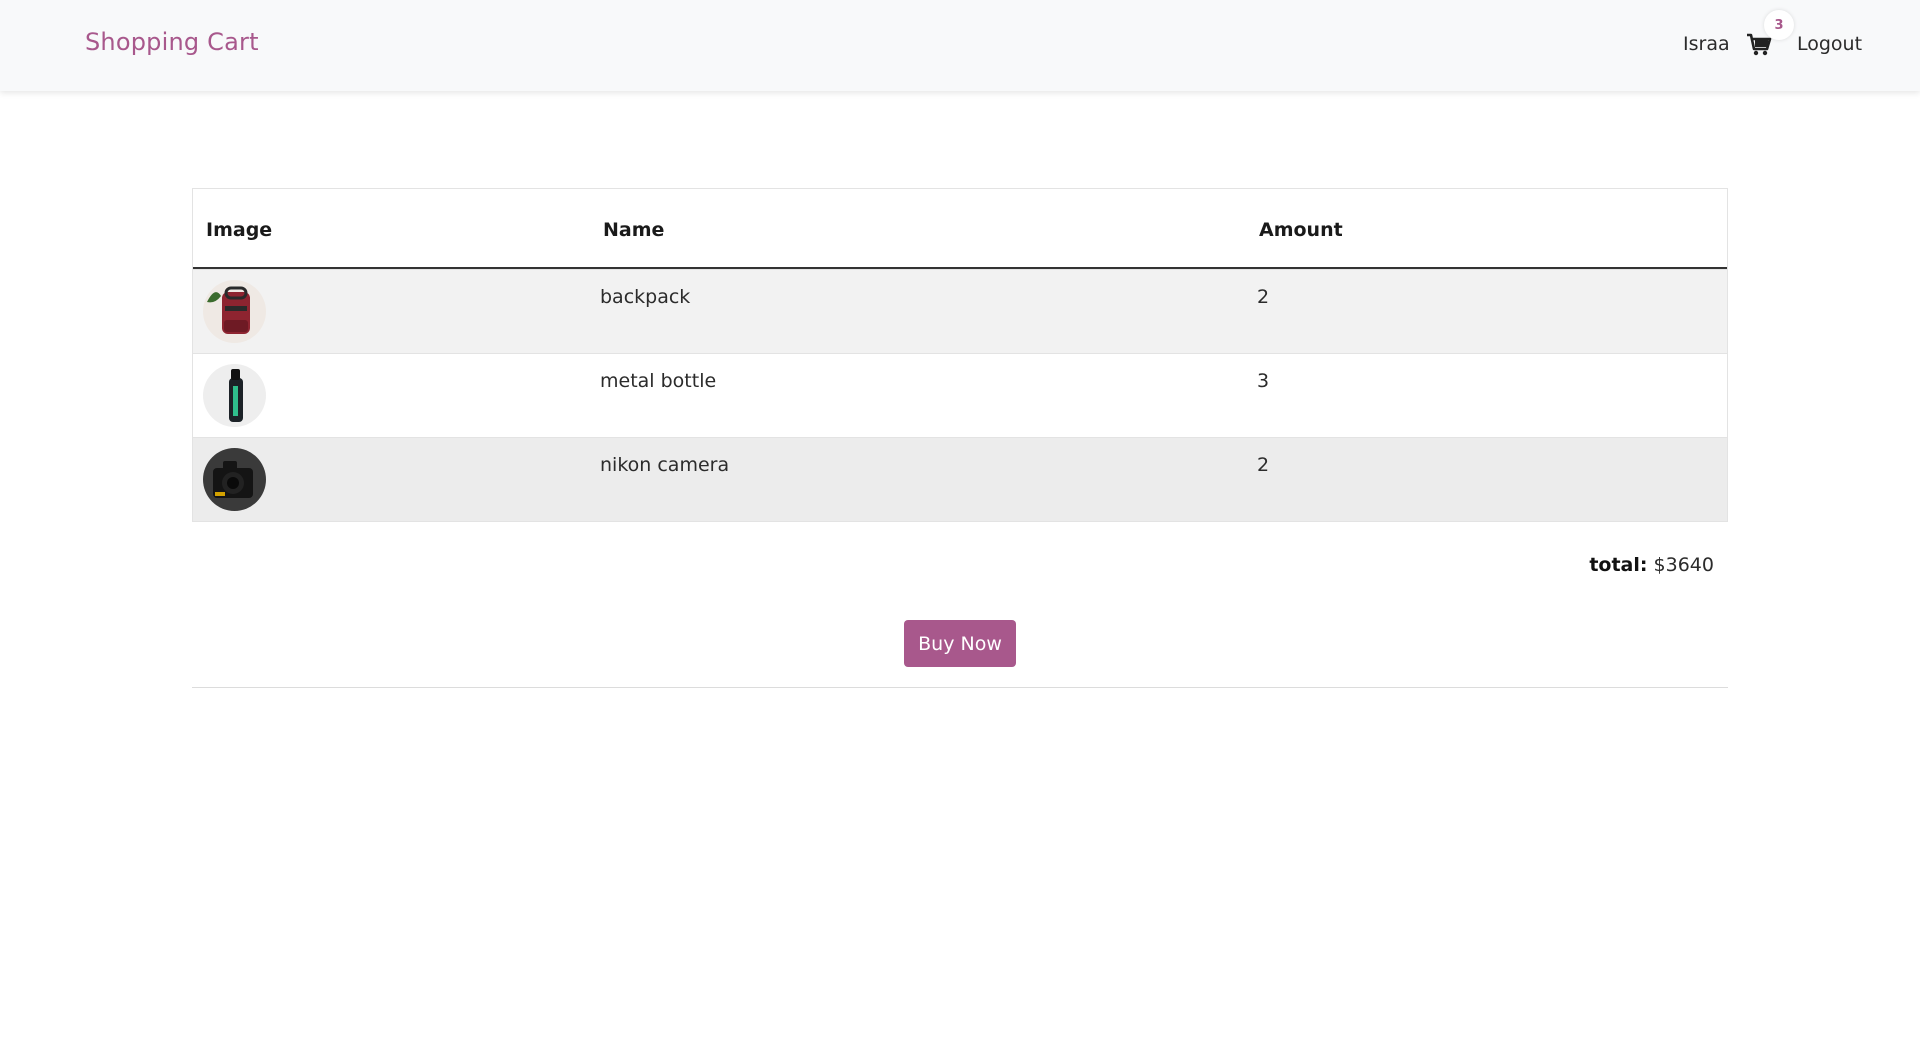 The image size is (1920, 1047). What do you see at coordinates (1618, 565) in the screenshot?
I see `total-label: total:` at bounding box center [1618, 565].